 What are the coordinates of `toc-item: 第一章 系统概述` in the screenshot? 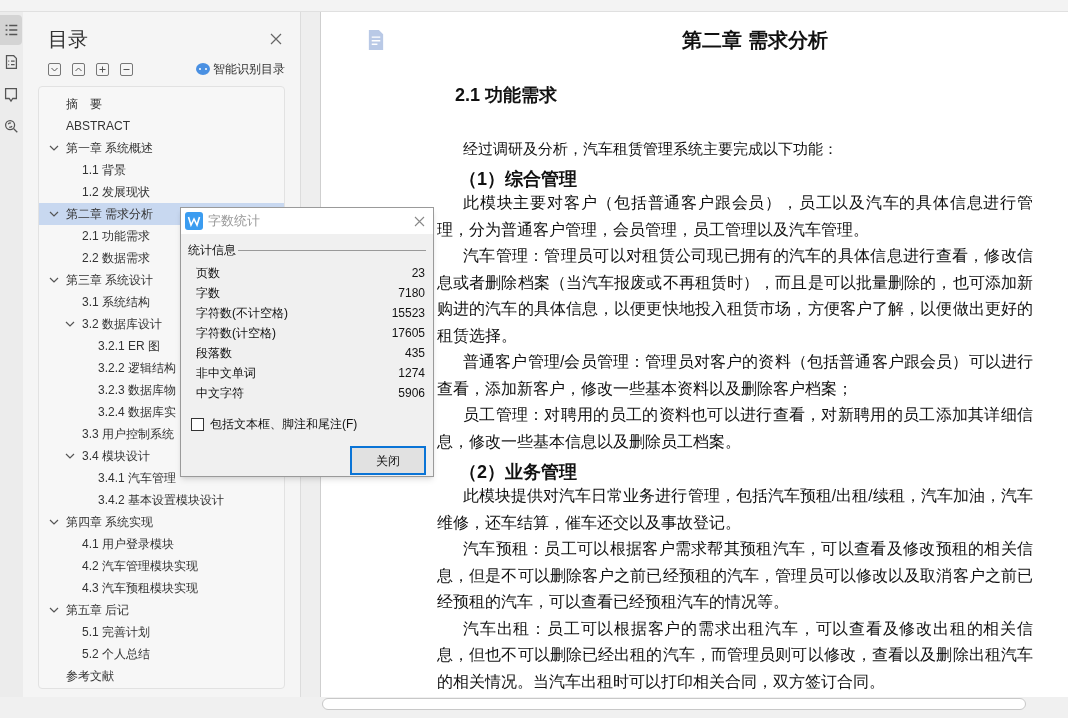 It's located at (161, 148).